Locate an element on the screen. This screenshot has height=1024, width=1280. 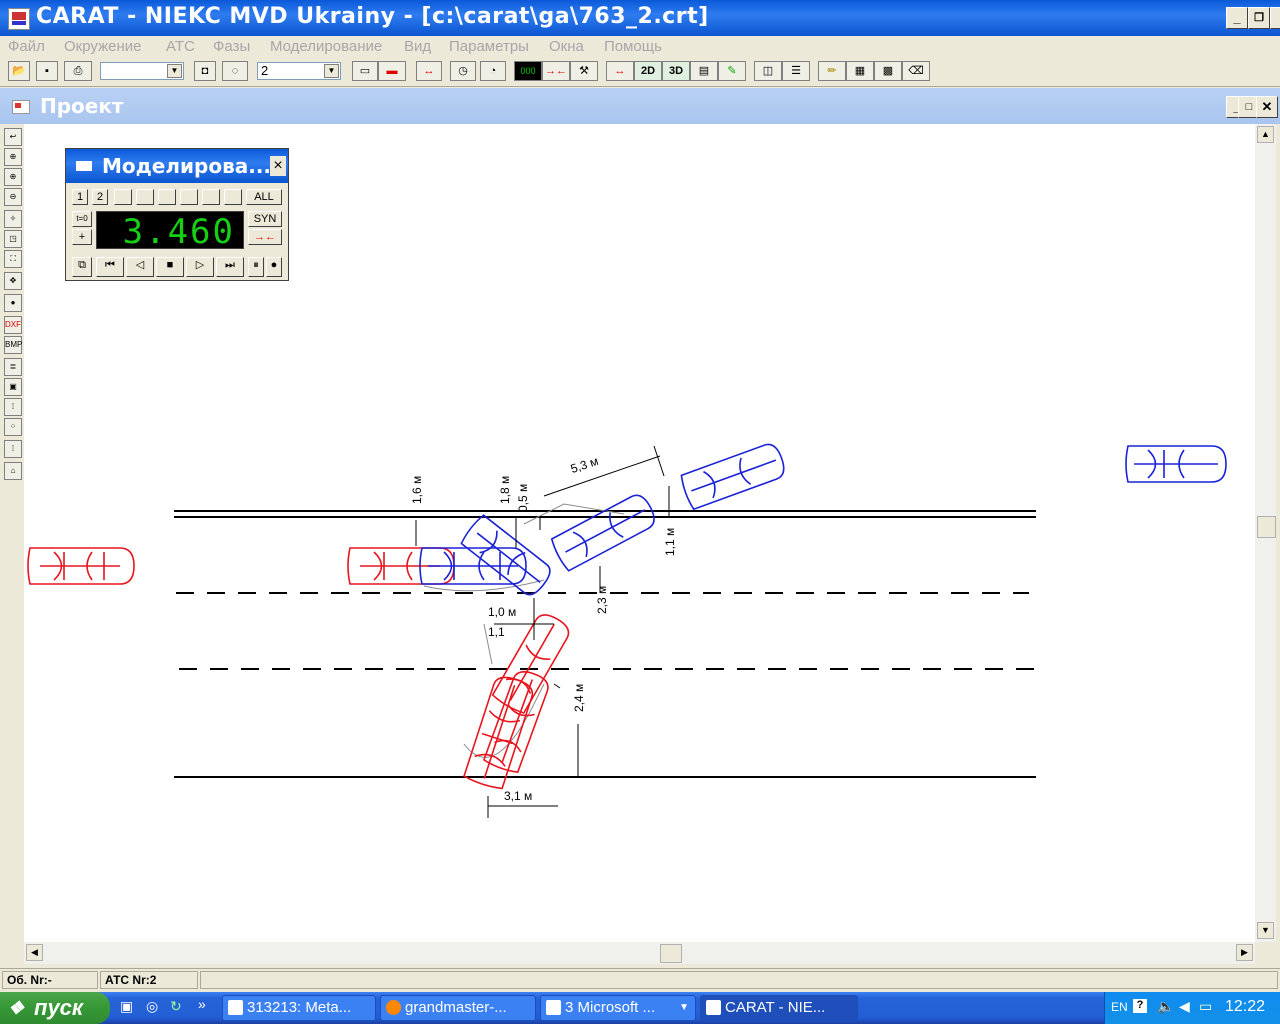
road-icon: ◌ is located at coordinates (235, 71).